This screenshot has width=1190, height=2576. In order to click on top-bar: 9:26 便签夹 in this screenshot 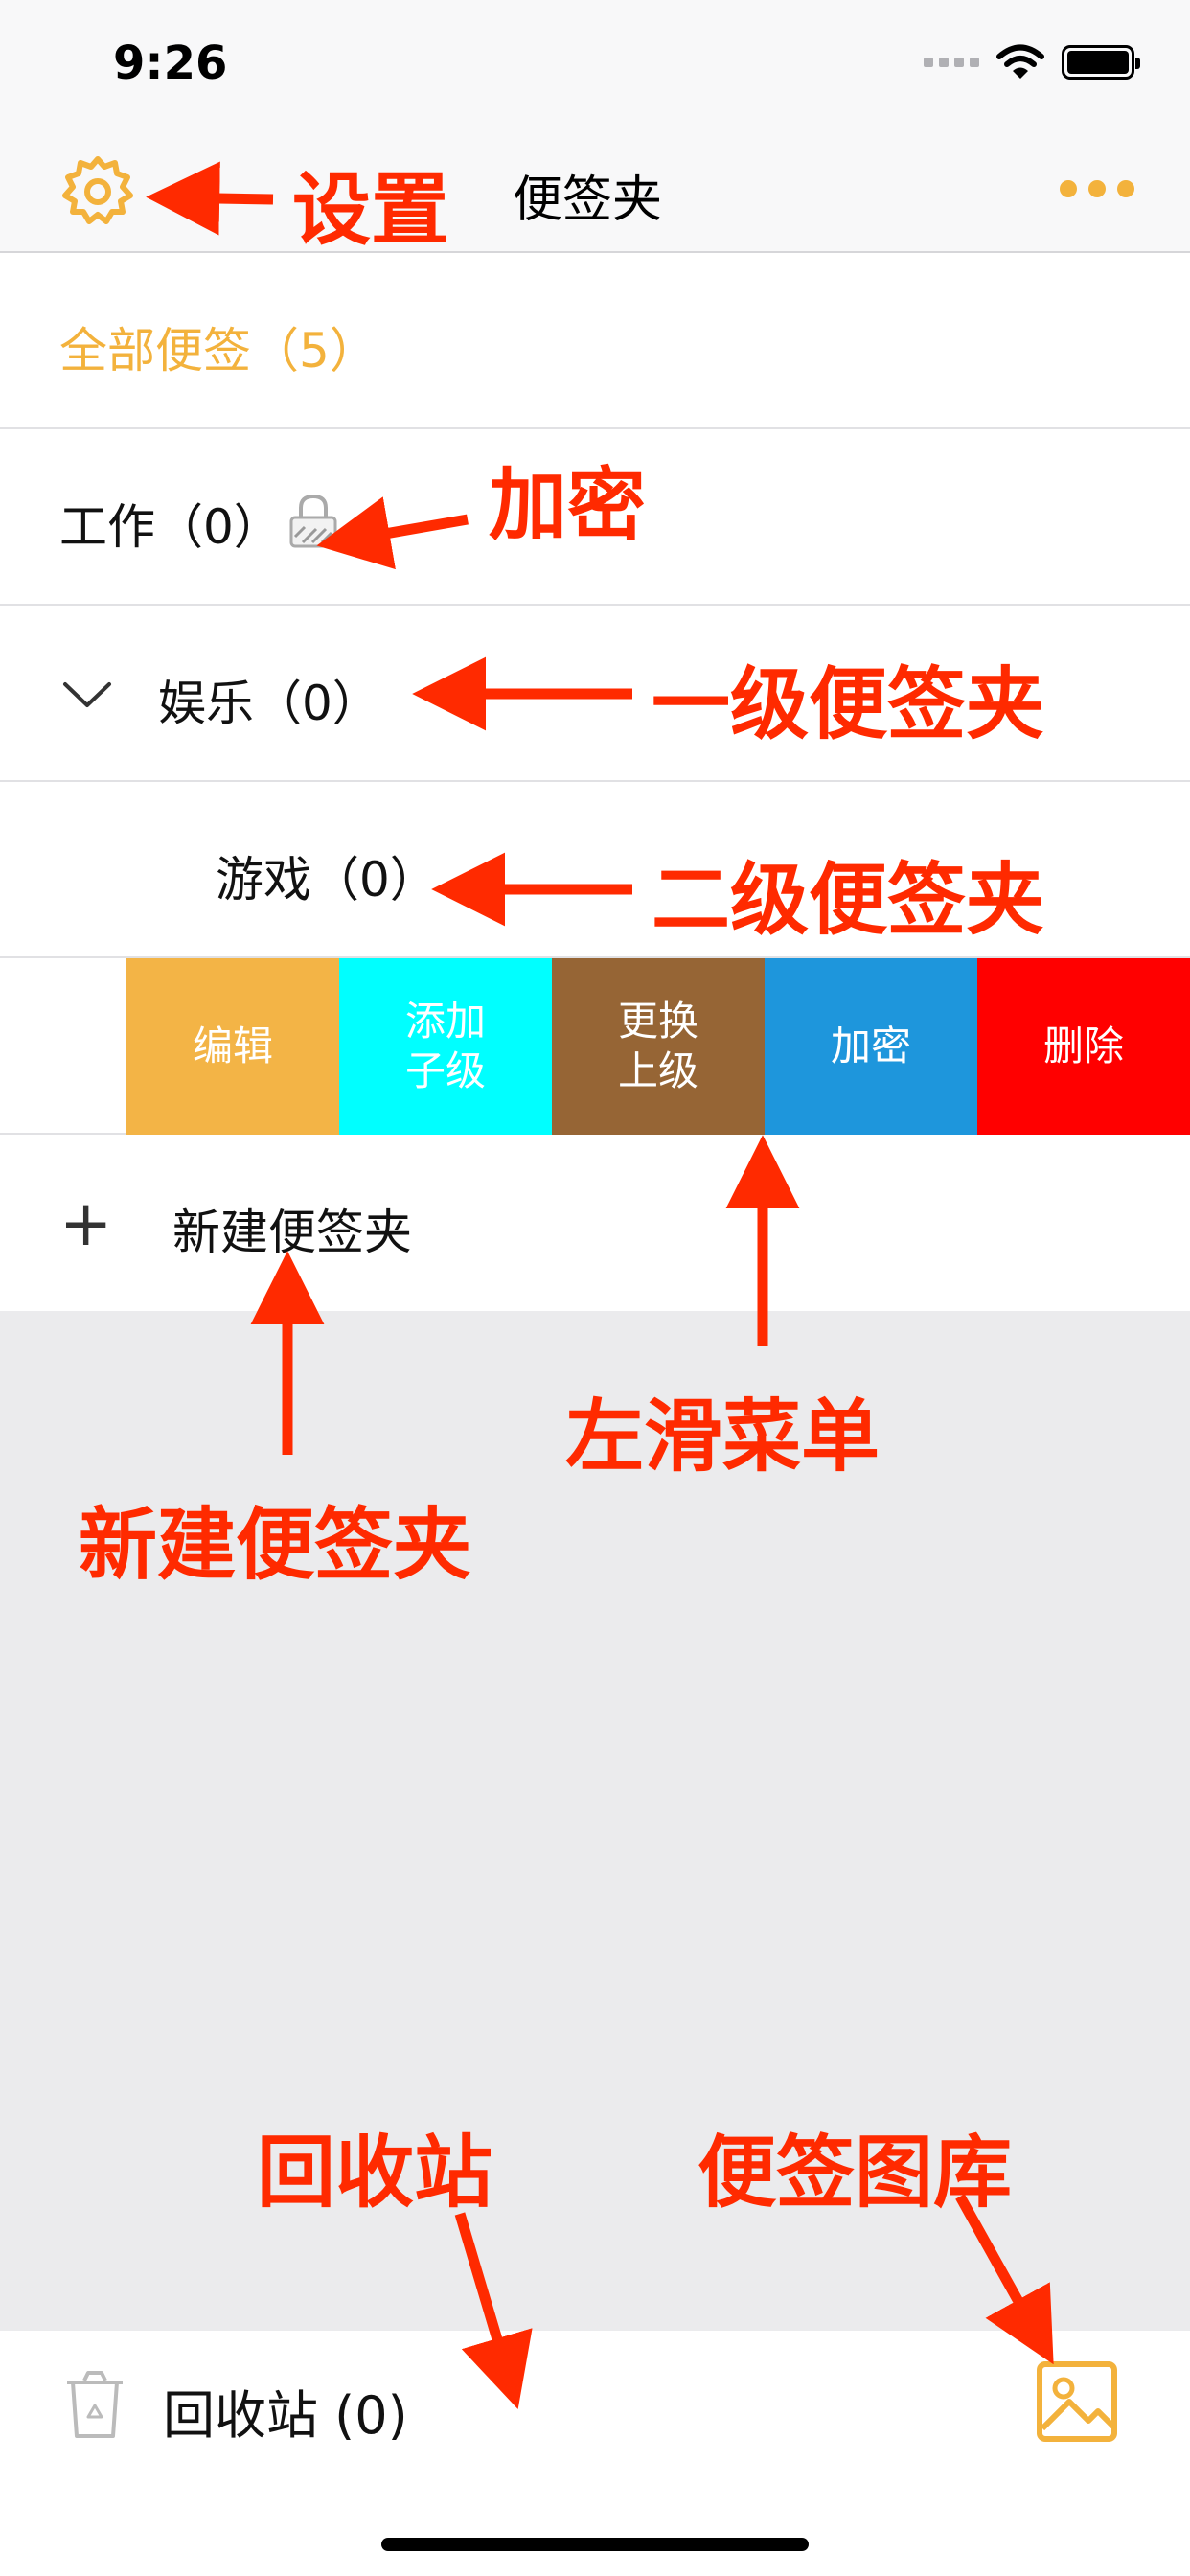, I will do `click(595, 126)`.